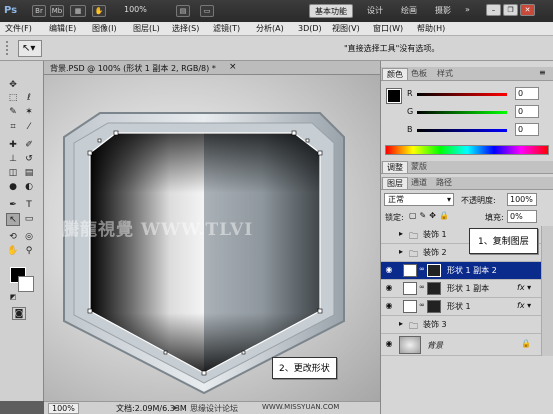 Image resolution: width=553 pixels, height=414 pixels. What do you see at coordinates (346, 29) in the screenshot?
I see `menu-view: 视图(V)` at bounding box center [346, 29].